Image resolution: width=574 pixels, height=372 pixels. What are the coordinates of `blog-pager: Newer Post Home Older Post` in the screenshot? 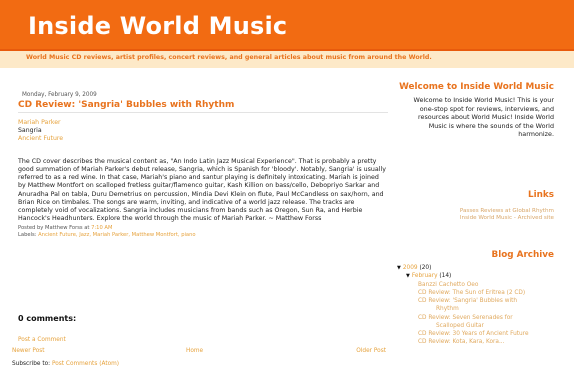 It's located at (199, 352).